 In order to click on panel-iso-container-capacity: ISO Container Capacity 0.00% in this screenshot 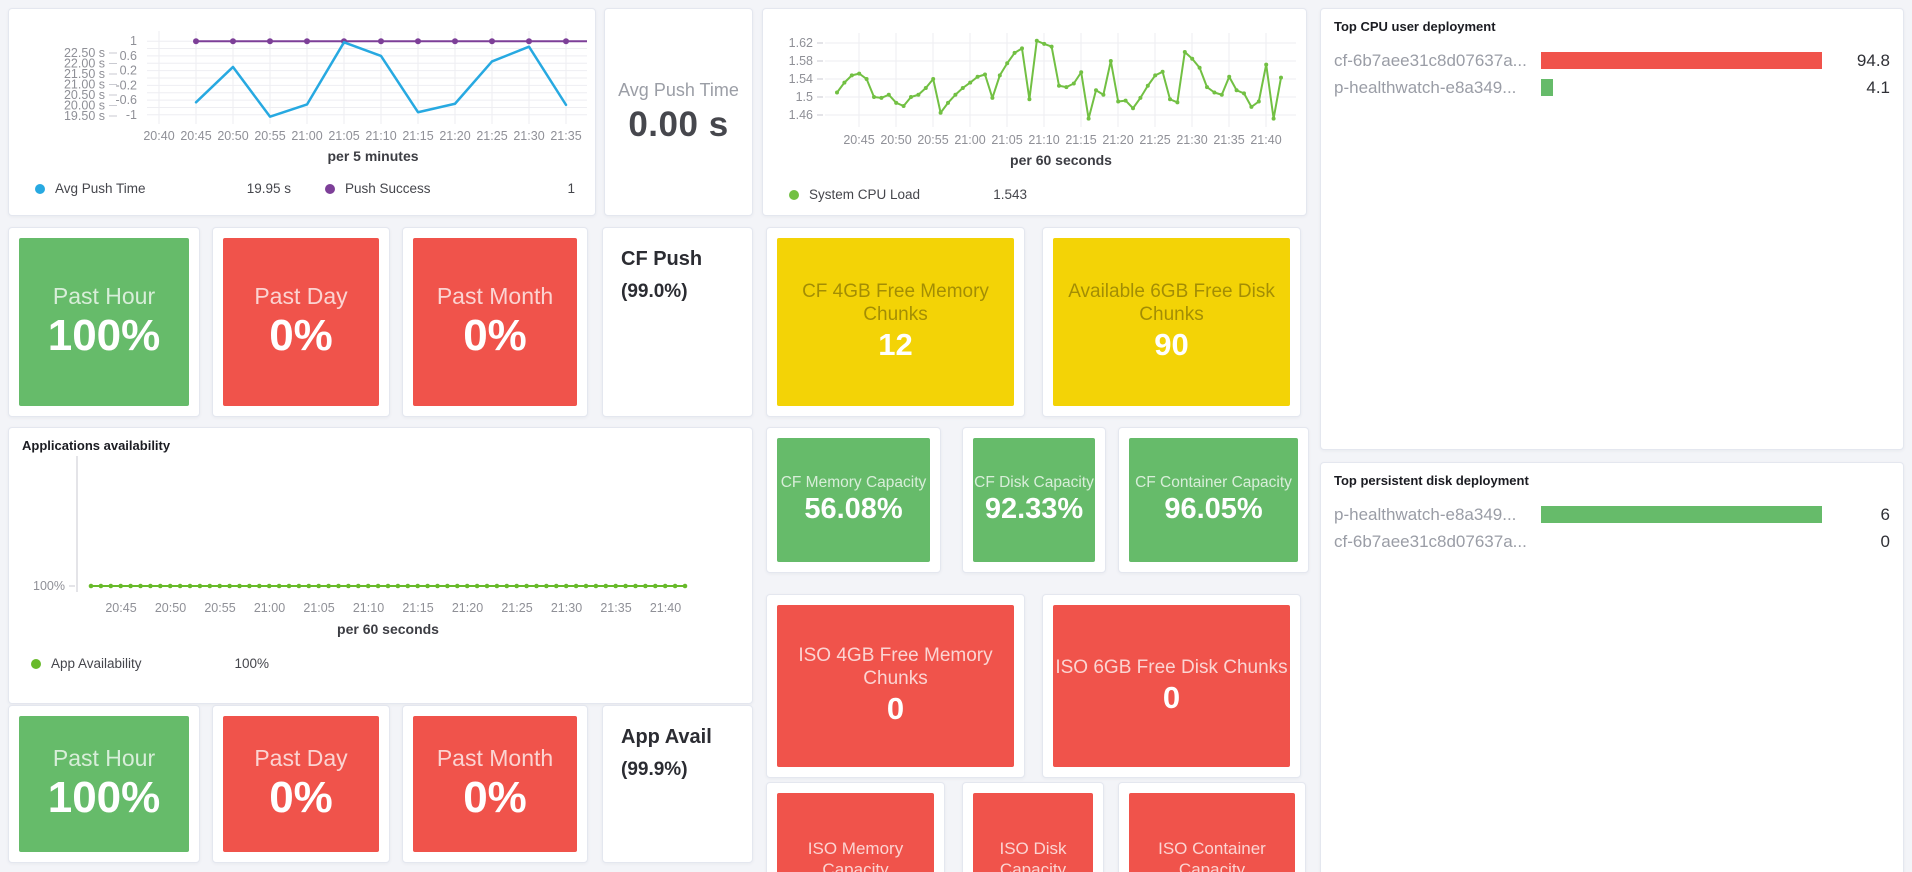, I will do `click(1212, 827)`.